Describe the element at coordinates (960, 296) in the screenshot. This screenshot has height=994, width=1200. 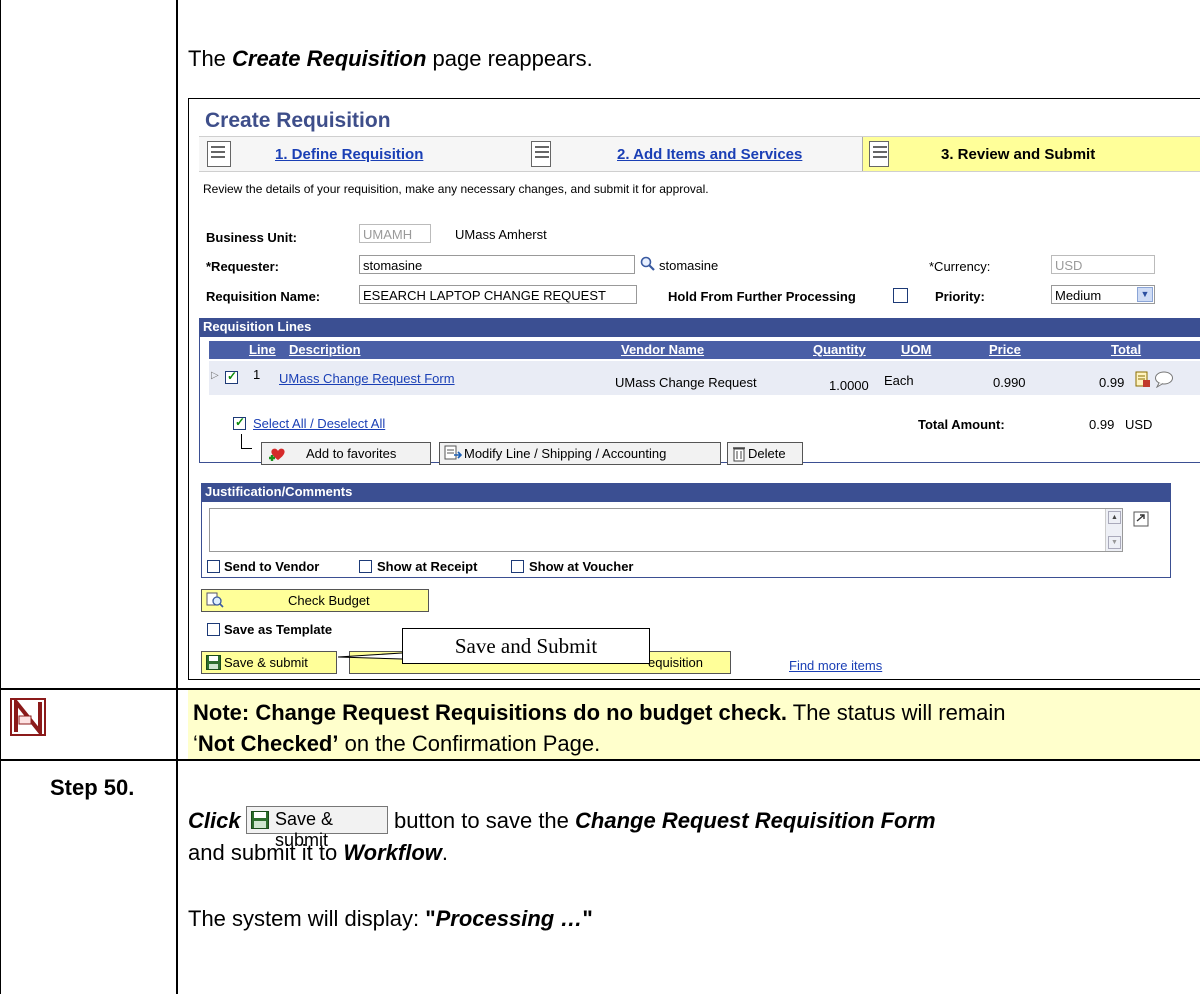
I see `priority-label: Priority:` at that location.